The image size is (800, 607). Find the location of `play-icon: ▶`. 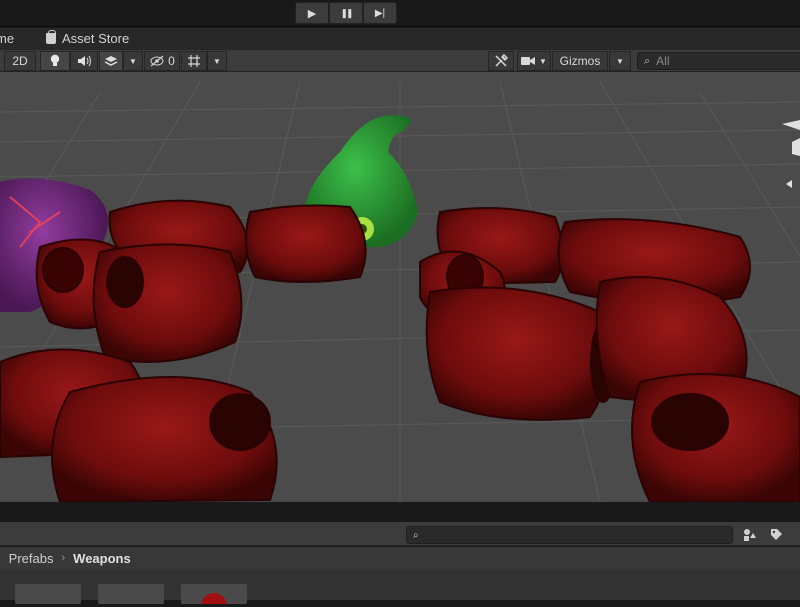

play-icon: ▶ is located at coordinates (312, 13).